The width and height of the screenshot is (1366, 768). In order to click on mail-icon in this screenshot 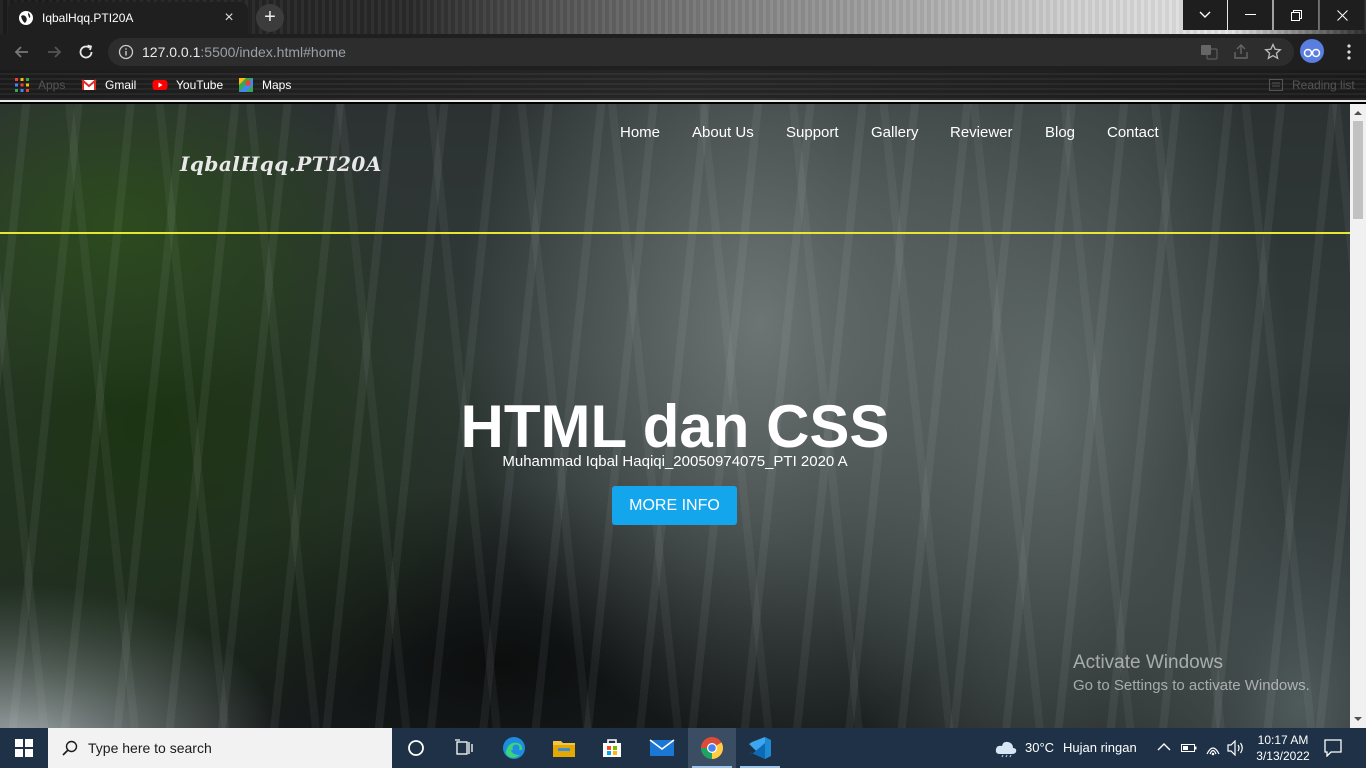, I will do `click(662, 747)`.